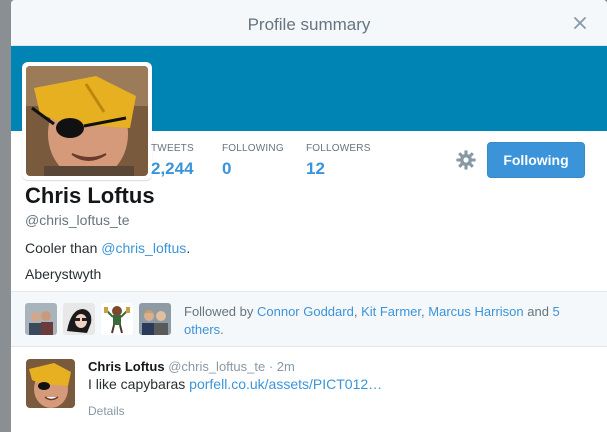  Describe the element at coordinates (50, 383) in the screenshot. I see `tweet-avatar` at that location.